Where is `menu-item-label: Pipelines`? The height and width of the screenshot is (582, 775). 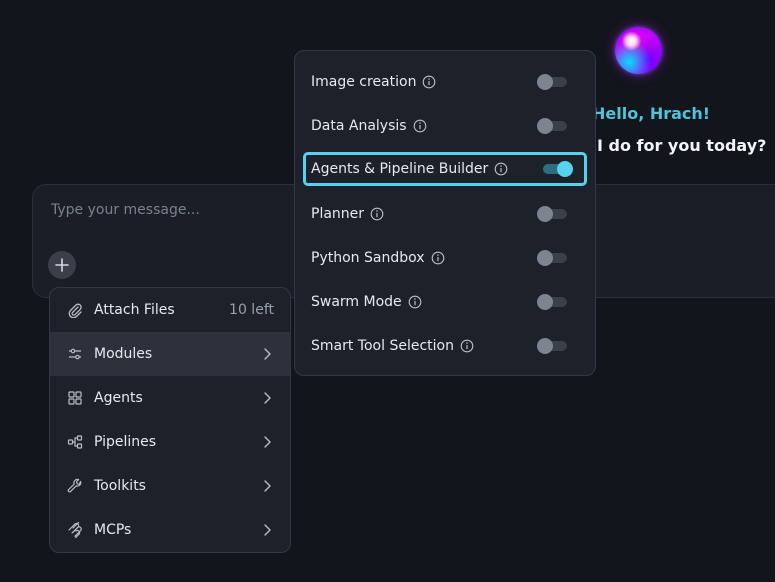
menu-item-label: Pipelines is located at coordinates (125, 442).